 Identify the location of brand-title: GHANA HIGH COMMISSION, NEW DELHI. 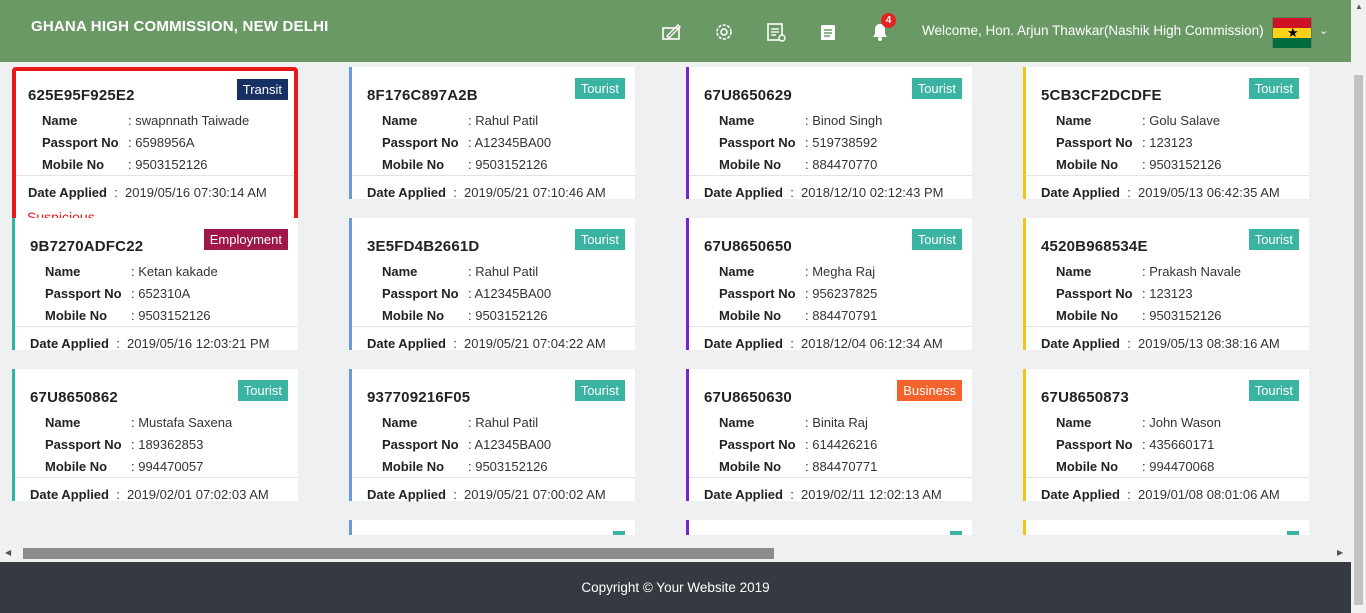
(180, 26).